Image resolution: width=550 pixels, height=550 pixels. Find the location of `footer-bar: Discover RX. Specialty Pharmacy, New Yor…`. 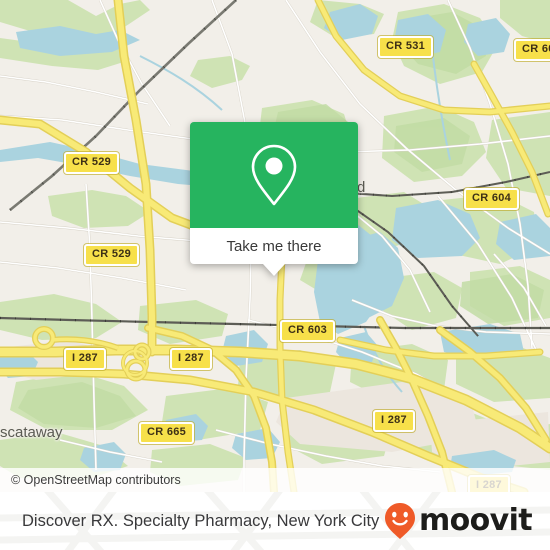

footer-bar: Discover RX. Specialty Pharmacy, New Yor… is located at coordinates (275, 521).